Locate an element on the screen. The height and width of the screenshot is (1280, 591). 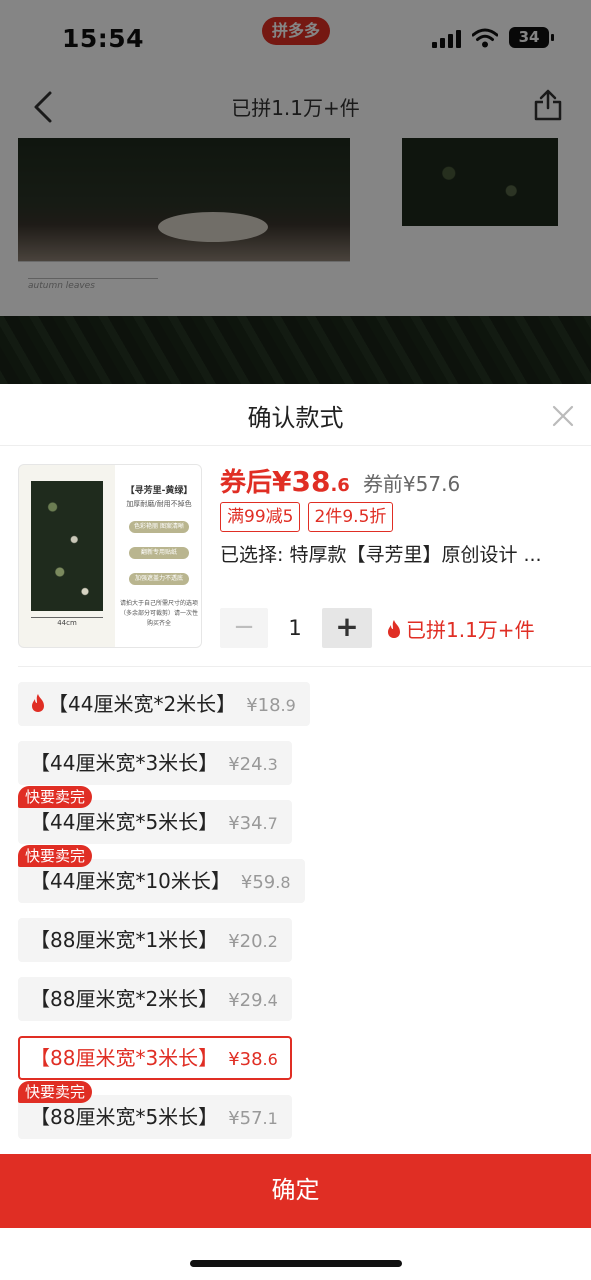
size-option: 【44厘米宽*2米长】 ¥18.9 is located at coordinates (164, 704).